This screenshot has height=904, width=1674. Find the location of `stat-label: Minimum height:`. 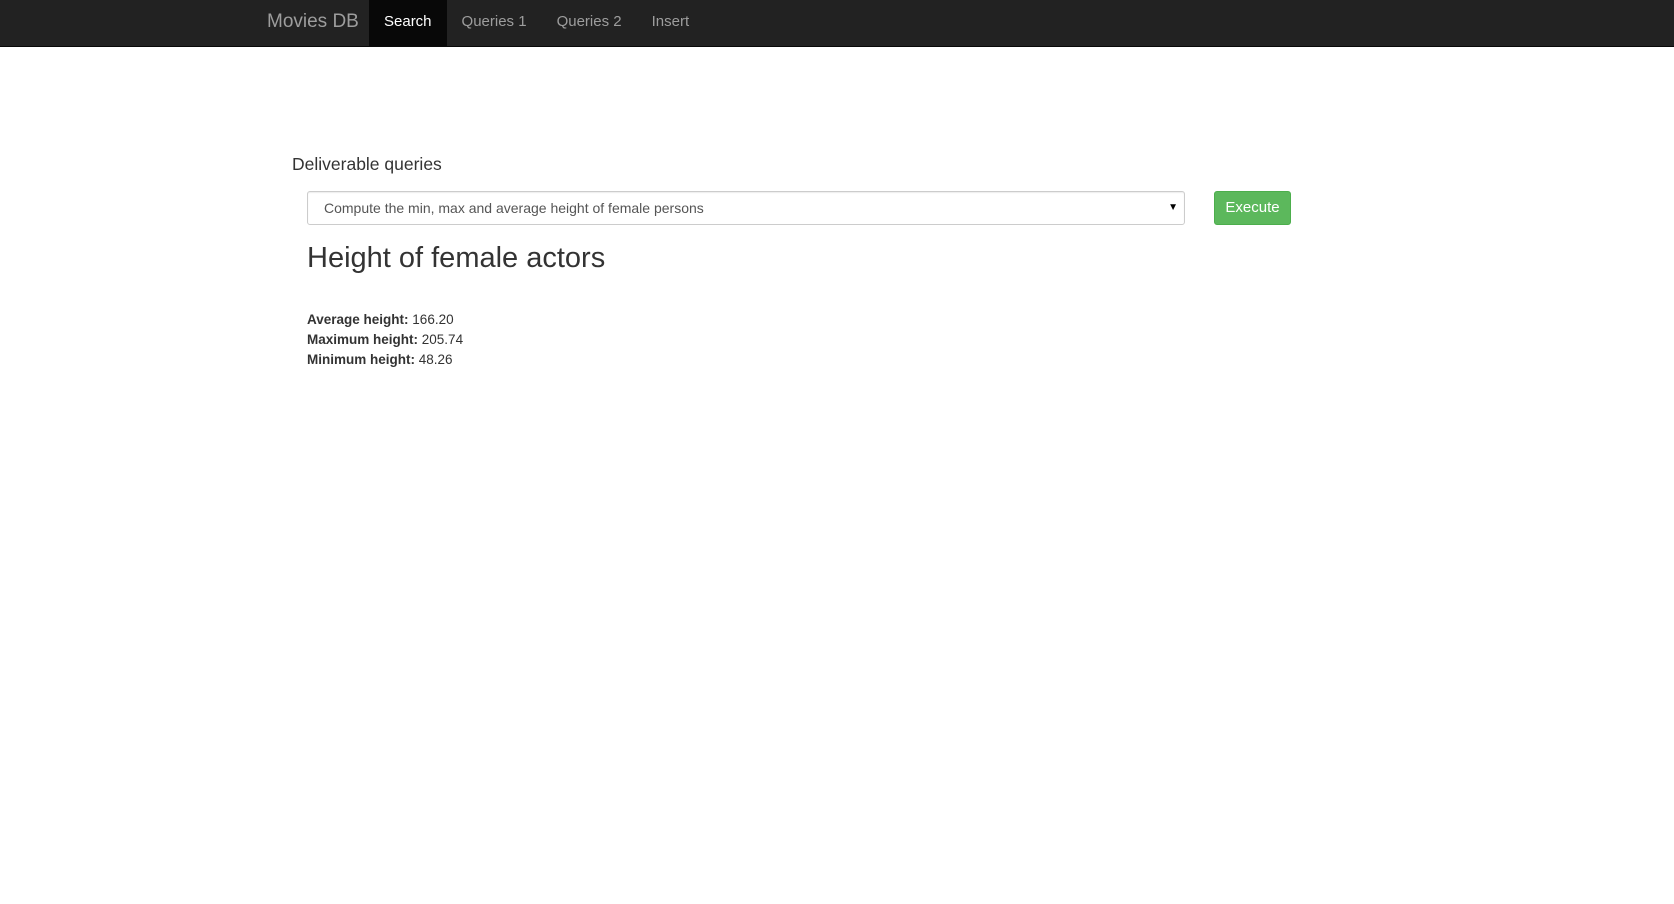

stat-label: Minimum height: is located at coordinates (361, 359).